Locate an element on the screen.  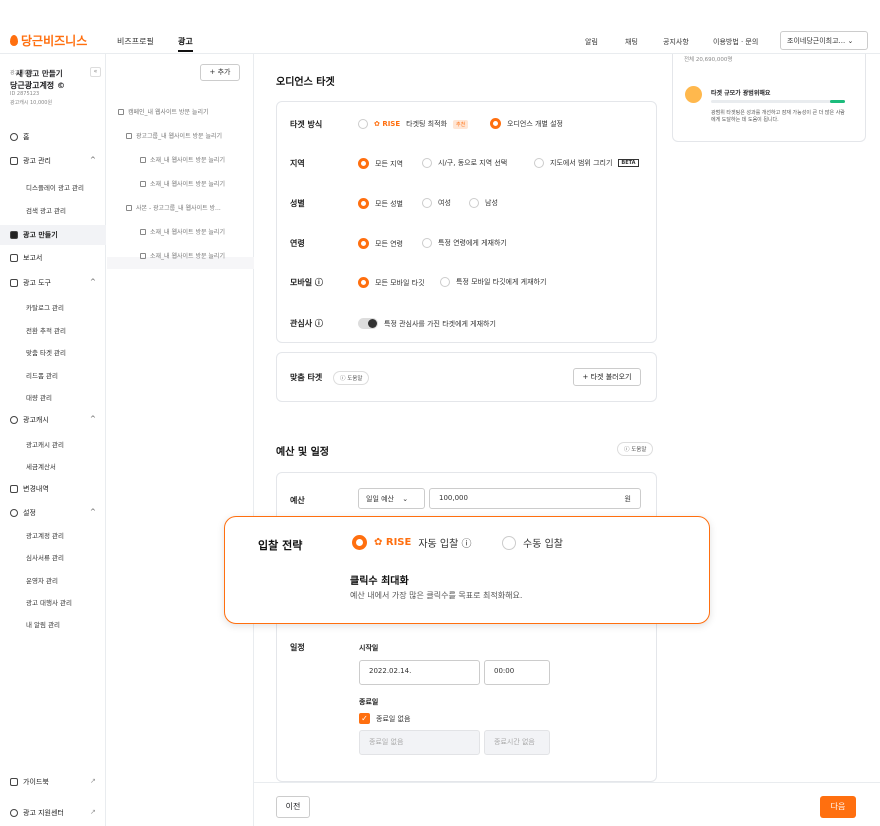
sidebar-item-agency: 광고 대행사 관리 is located at coordinates (49, 602).